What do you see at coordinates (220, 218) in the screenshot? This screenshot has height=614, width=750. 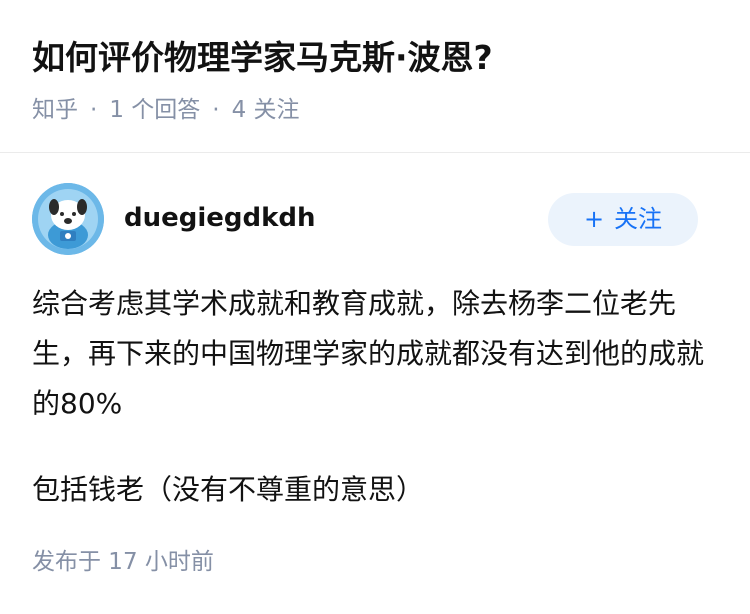 I see `author-name: duegiegdkdh` at bounding box center [220, 218].